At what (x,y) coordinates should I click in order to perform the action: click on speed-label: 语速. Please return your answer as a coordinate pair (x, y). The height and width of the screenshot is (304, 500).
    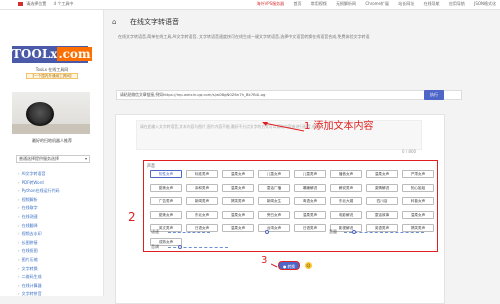
    Looking at the image, I should click on (155, 231).